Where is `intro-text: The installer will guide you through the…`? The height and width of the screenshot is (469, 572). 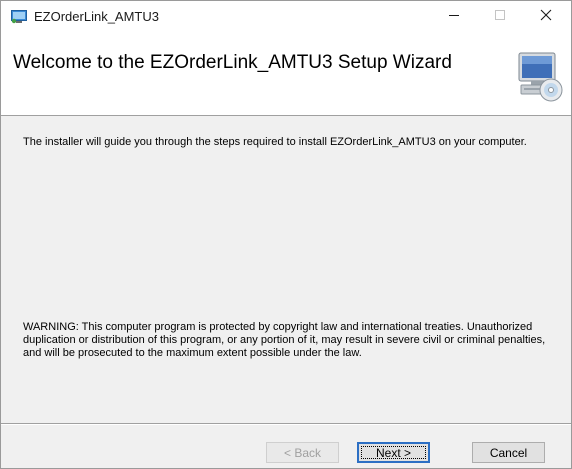 intro-text: The installer will guide you through the… is located at coordinates (275, 142).